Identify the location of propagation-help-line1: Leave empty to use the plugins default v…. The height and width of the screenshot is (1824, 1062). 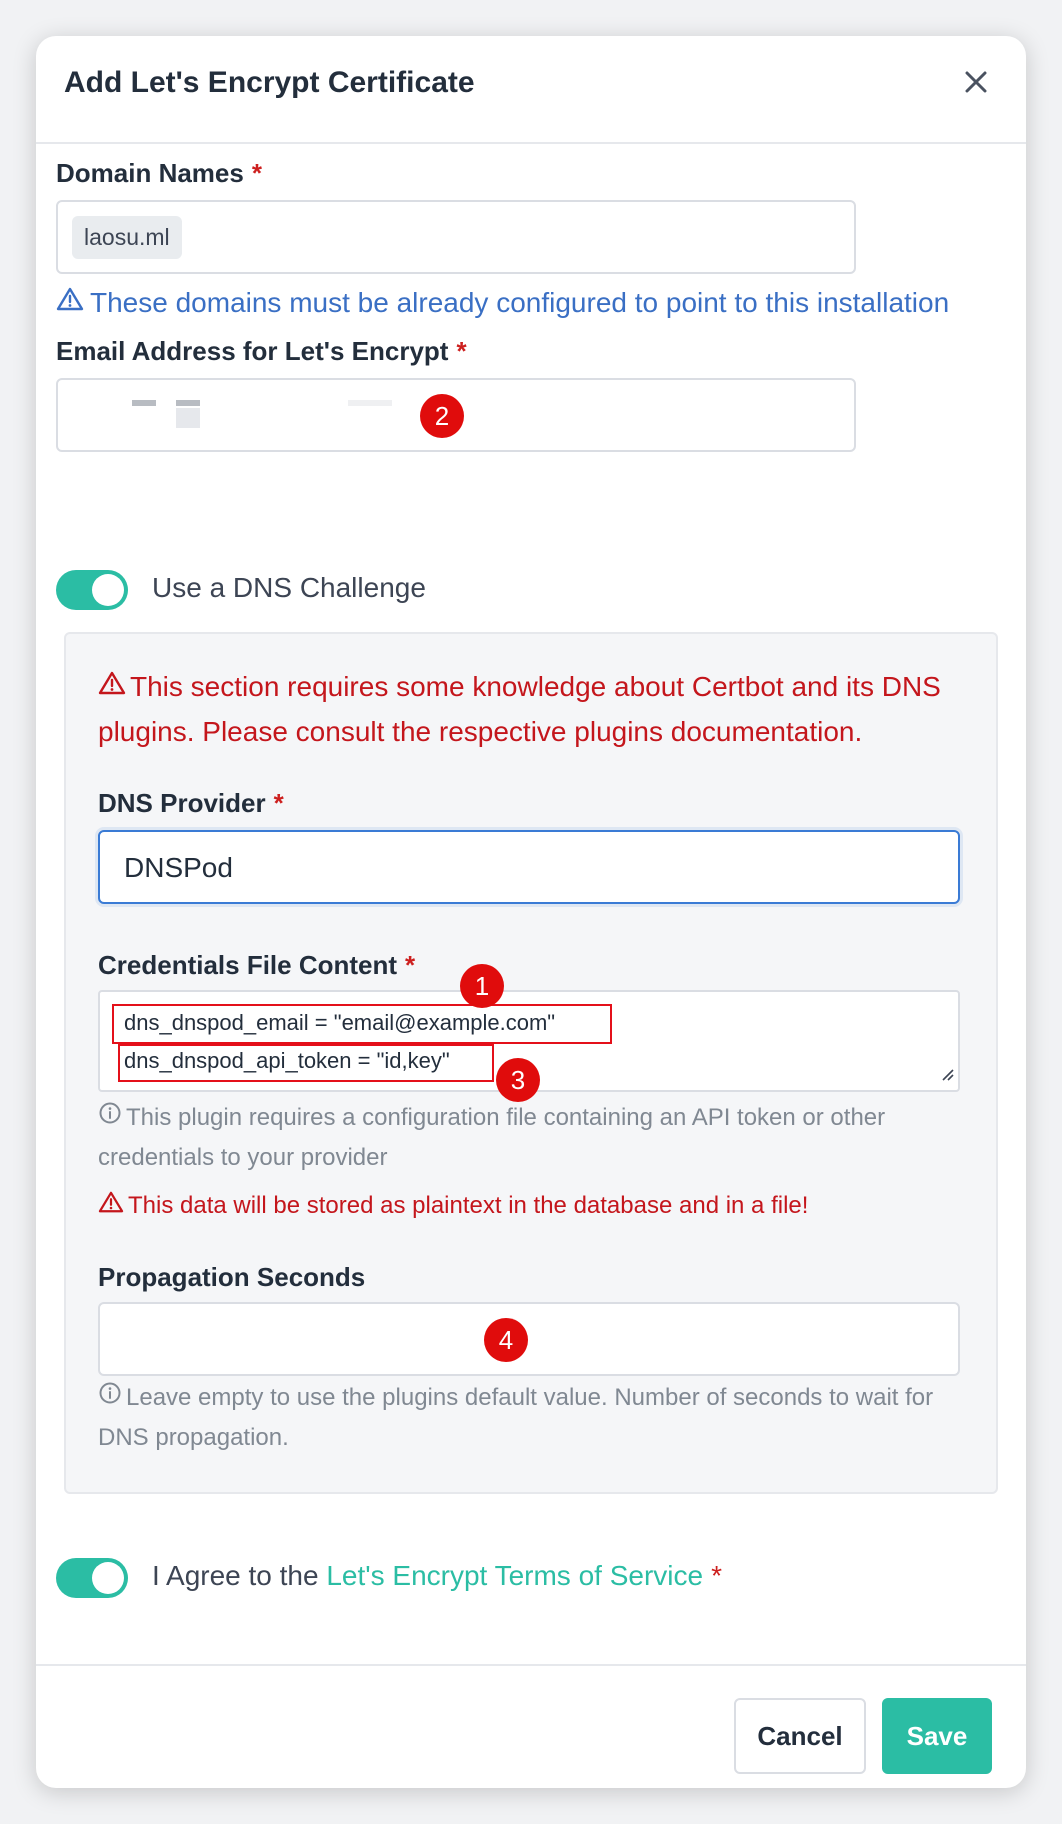
(530, 1397).